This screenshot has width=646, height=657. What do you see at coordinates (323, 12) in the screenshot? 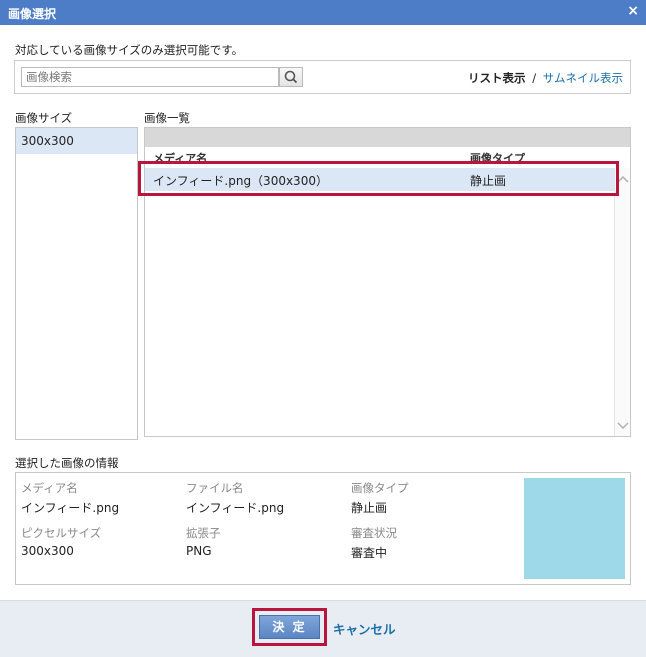
I see `dialog-titlebar: 画像選択 ×` at bounding box center [323, 12].